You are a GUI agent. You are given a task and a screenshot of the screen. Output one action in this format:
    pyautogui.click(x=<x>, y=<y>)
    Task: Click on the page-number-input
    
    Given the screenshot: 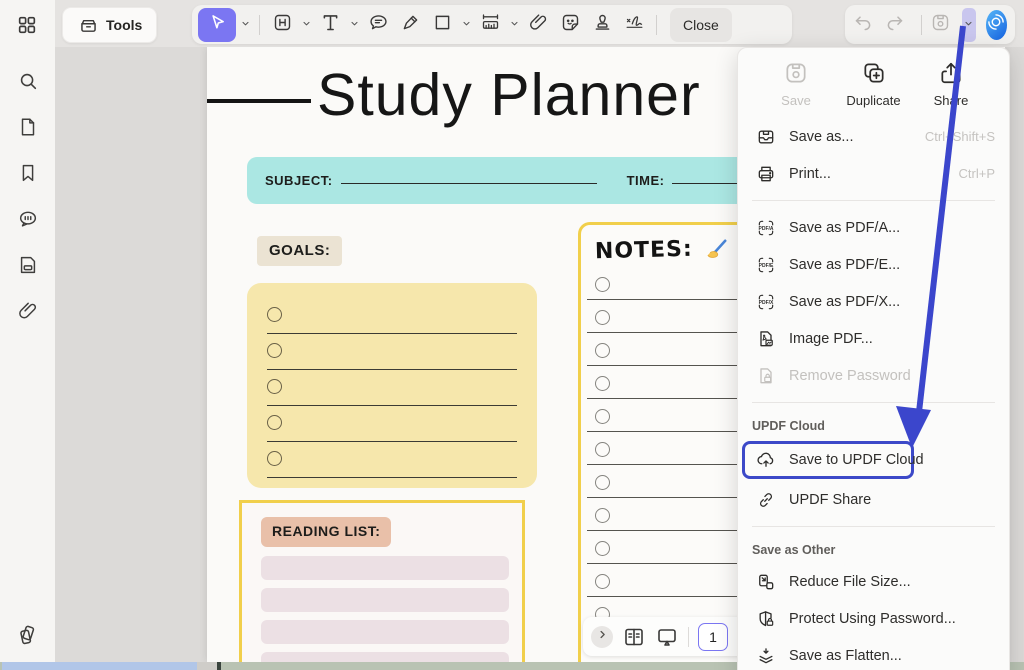 What is the action you would take?
    pyautogui.click(x=713, y=636)
    